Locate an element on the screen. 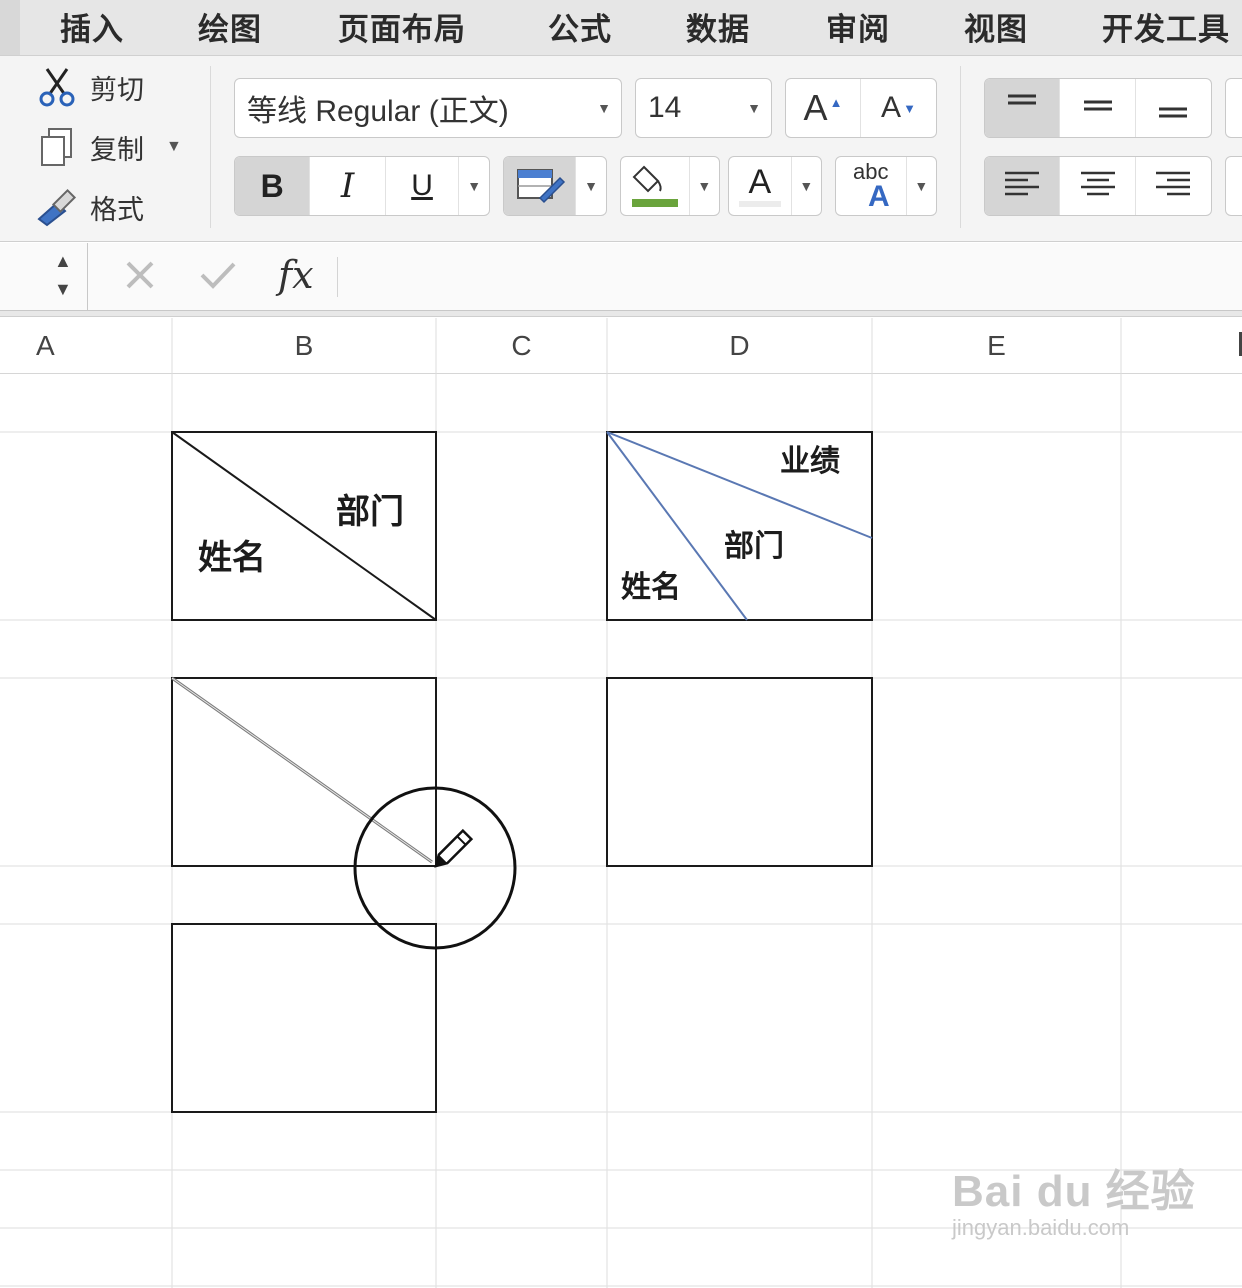  tab-data: 数据 is located at coordinates (718, 26).